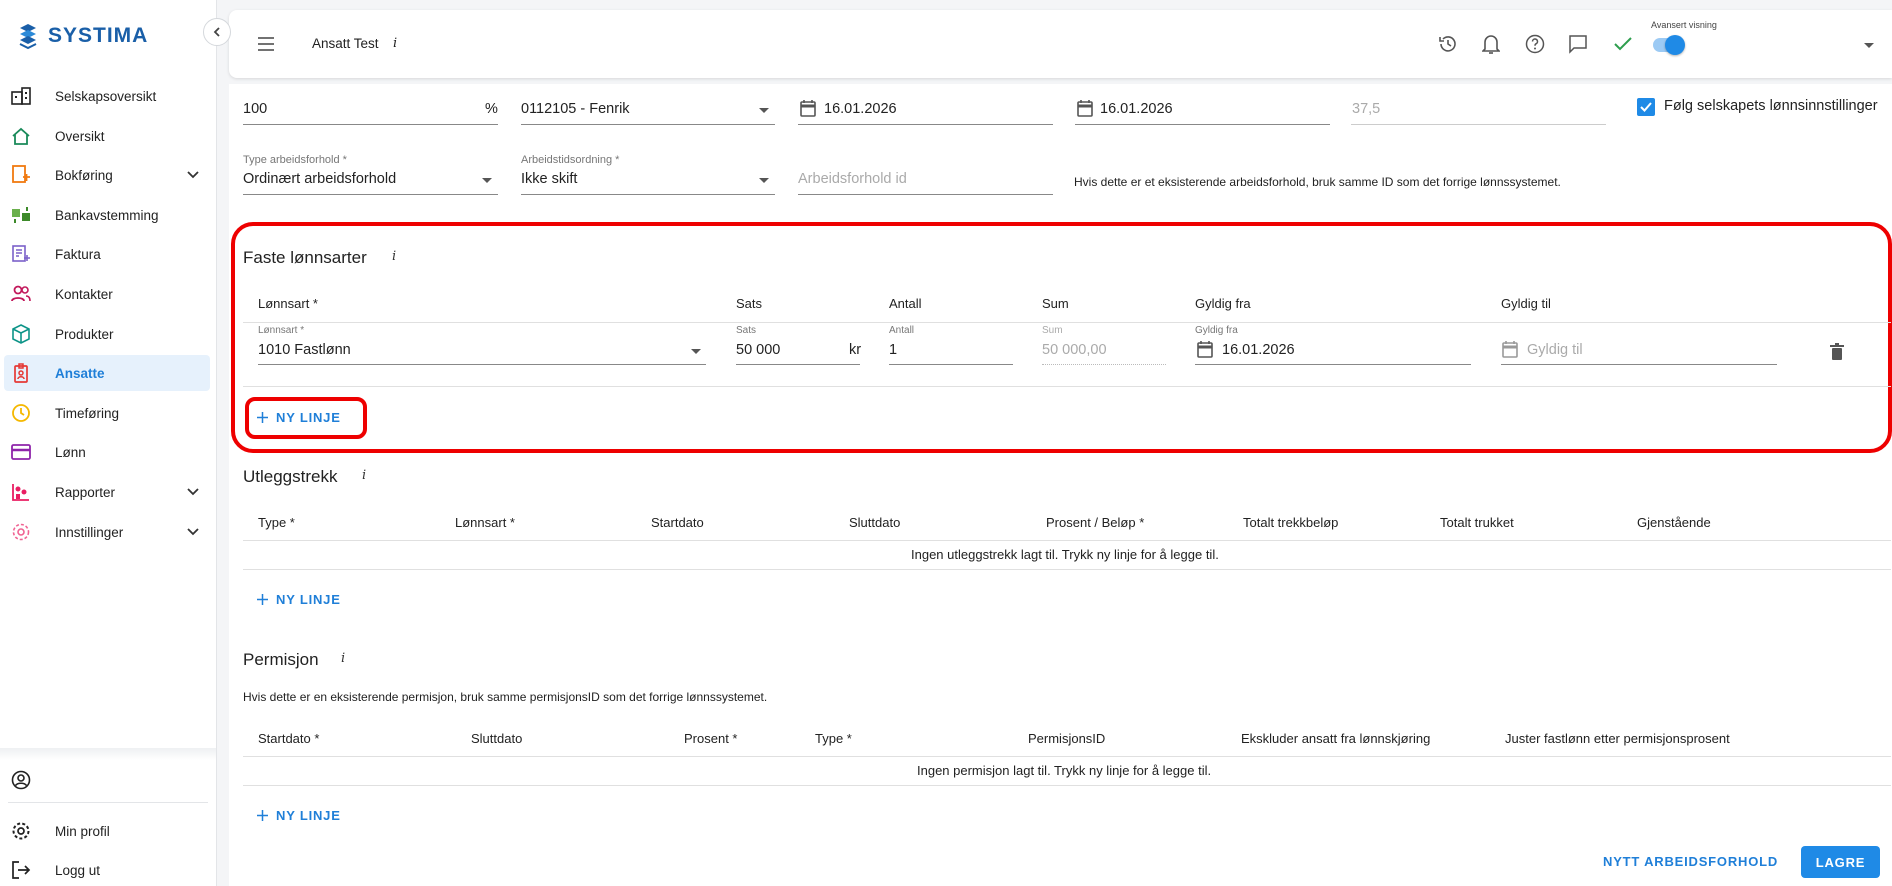 The width and height of the screenshot is (1892, 886). Describe the element at coordinates (491, 109) in the screenshot. I see `percent-unit: %` at that location.